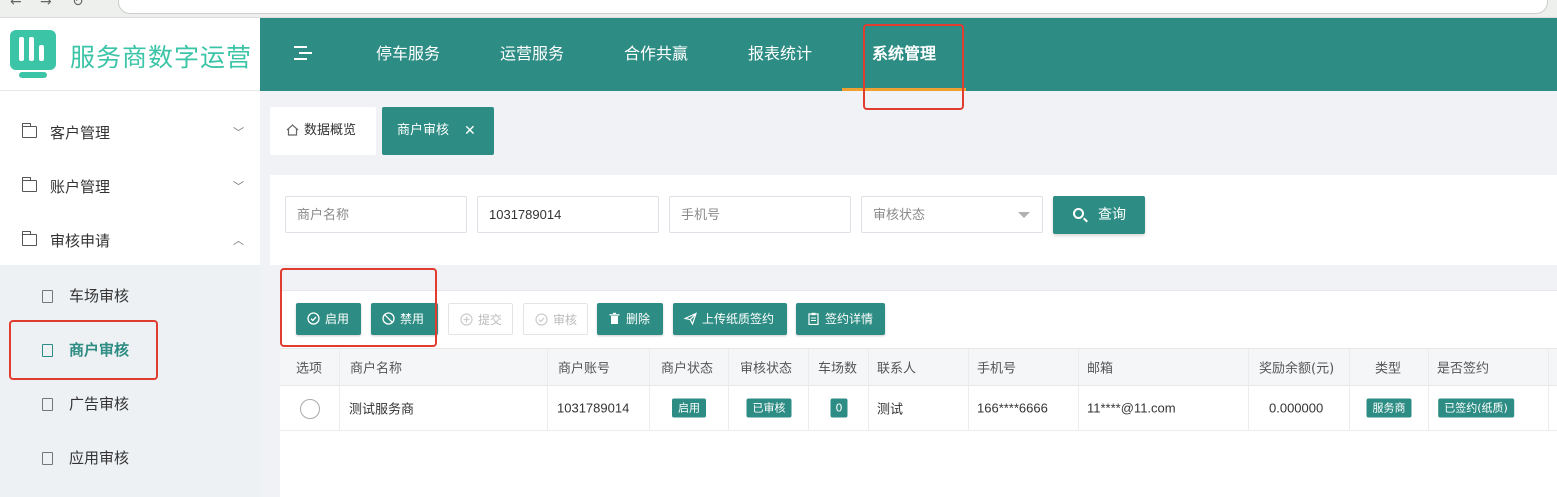 This screenshot has height=497, width=1557. I want to click on check-circle-icon, so click(541, 319).